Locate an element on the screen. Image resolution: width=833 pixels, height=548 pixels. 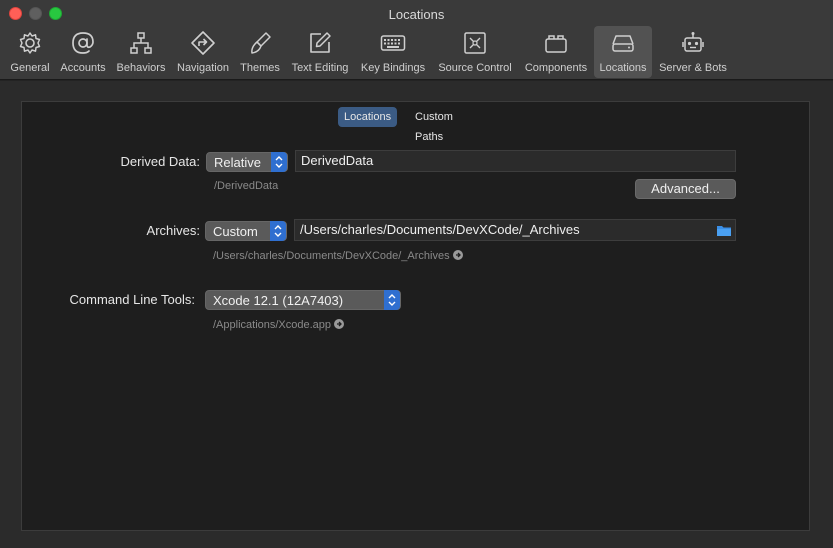
pencil-square-icon is located at coordinates (320, 43).